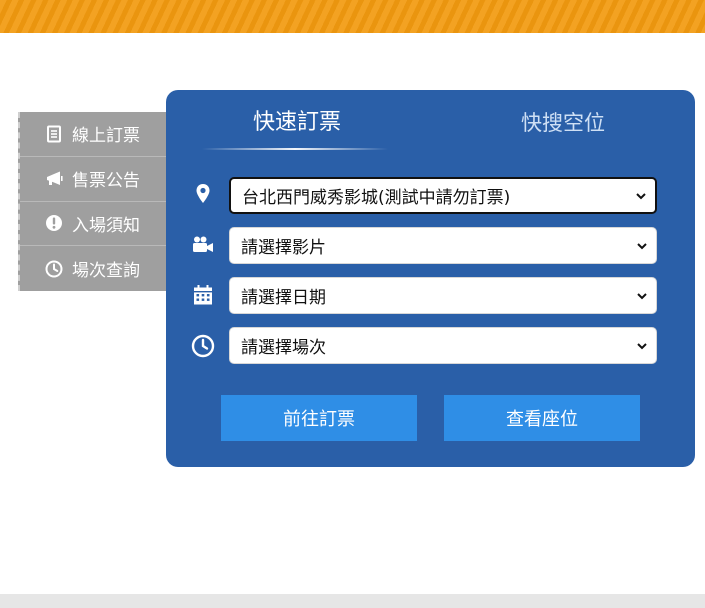  I want to click on side-item-admission-notes: 入場須知, so click(93, 224).